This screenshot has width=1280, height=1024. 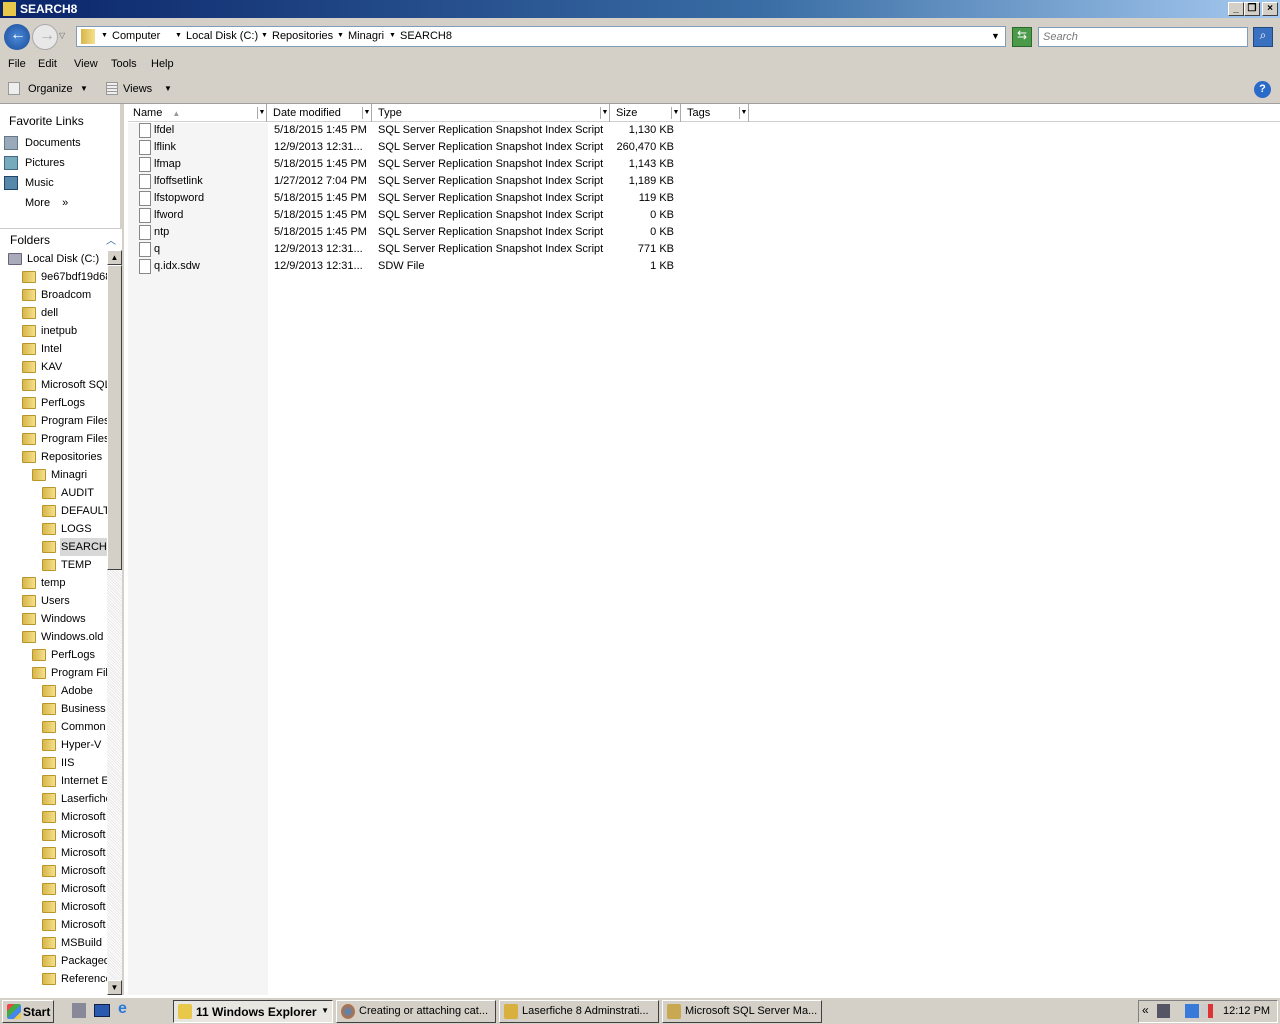 What do you see at coordinates (141, 90) in the screenshot?
I see `views-button: Views ▼` at bounding box center [141, 90].